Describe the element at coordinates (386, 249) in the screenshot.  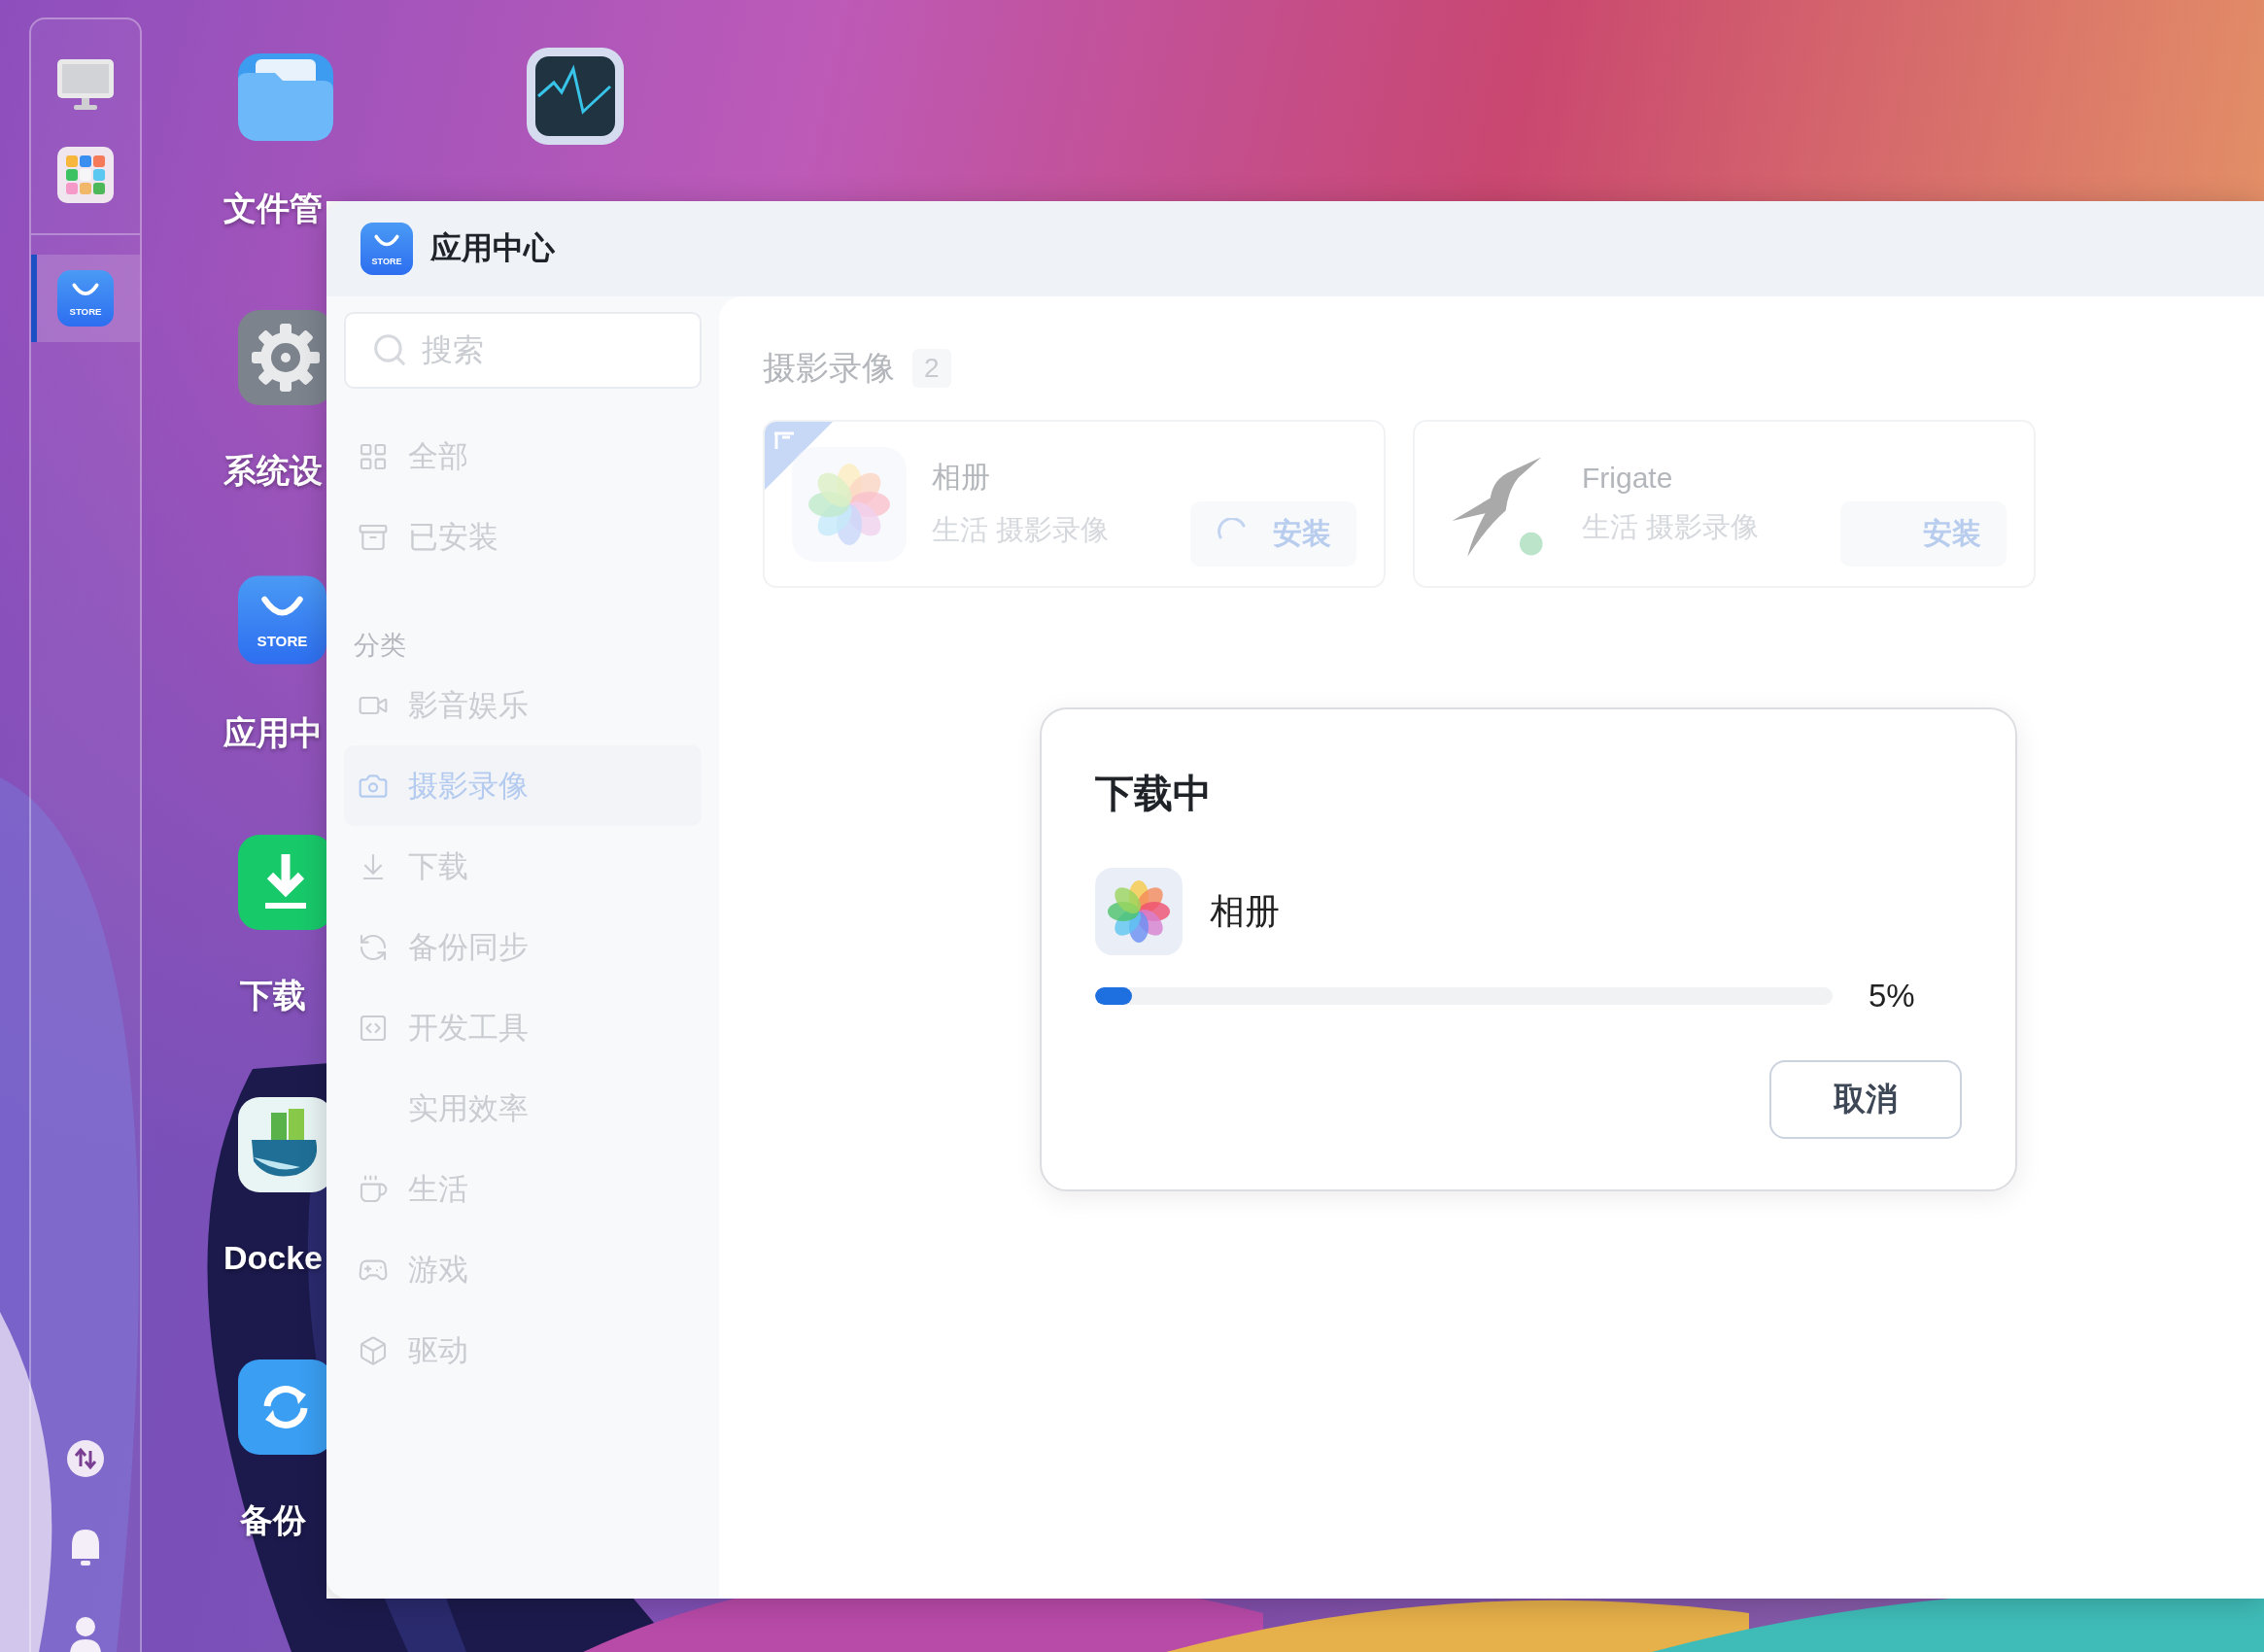
I see `store-logo-icon: STORE` at that location.